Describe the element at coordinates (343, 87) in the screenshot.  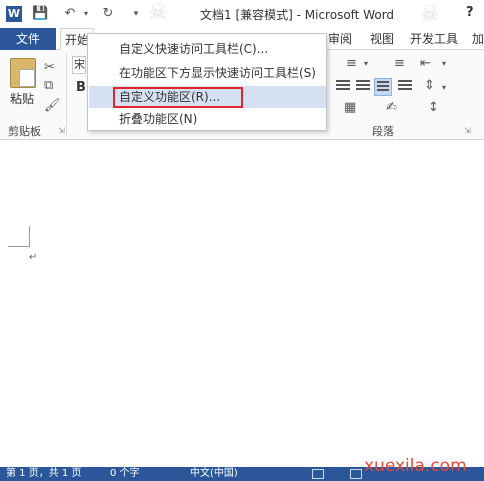
I see `align-center-button` at that location.